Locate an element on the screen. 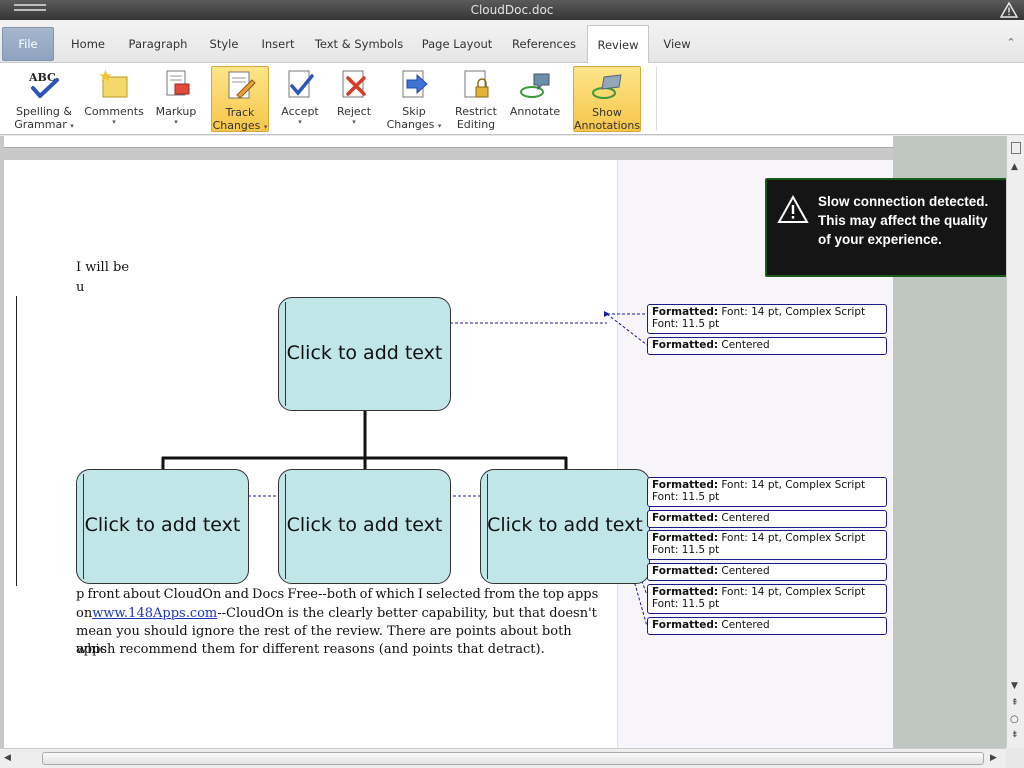 This screenshot has width=1024, height=768. browse-object-icon: ○ is located at coordinates (1014, 719).